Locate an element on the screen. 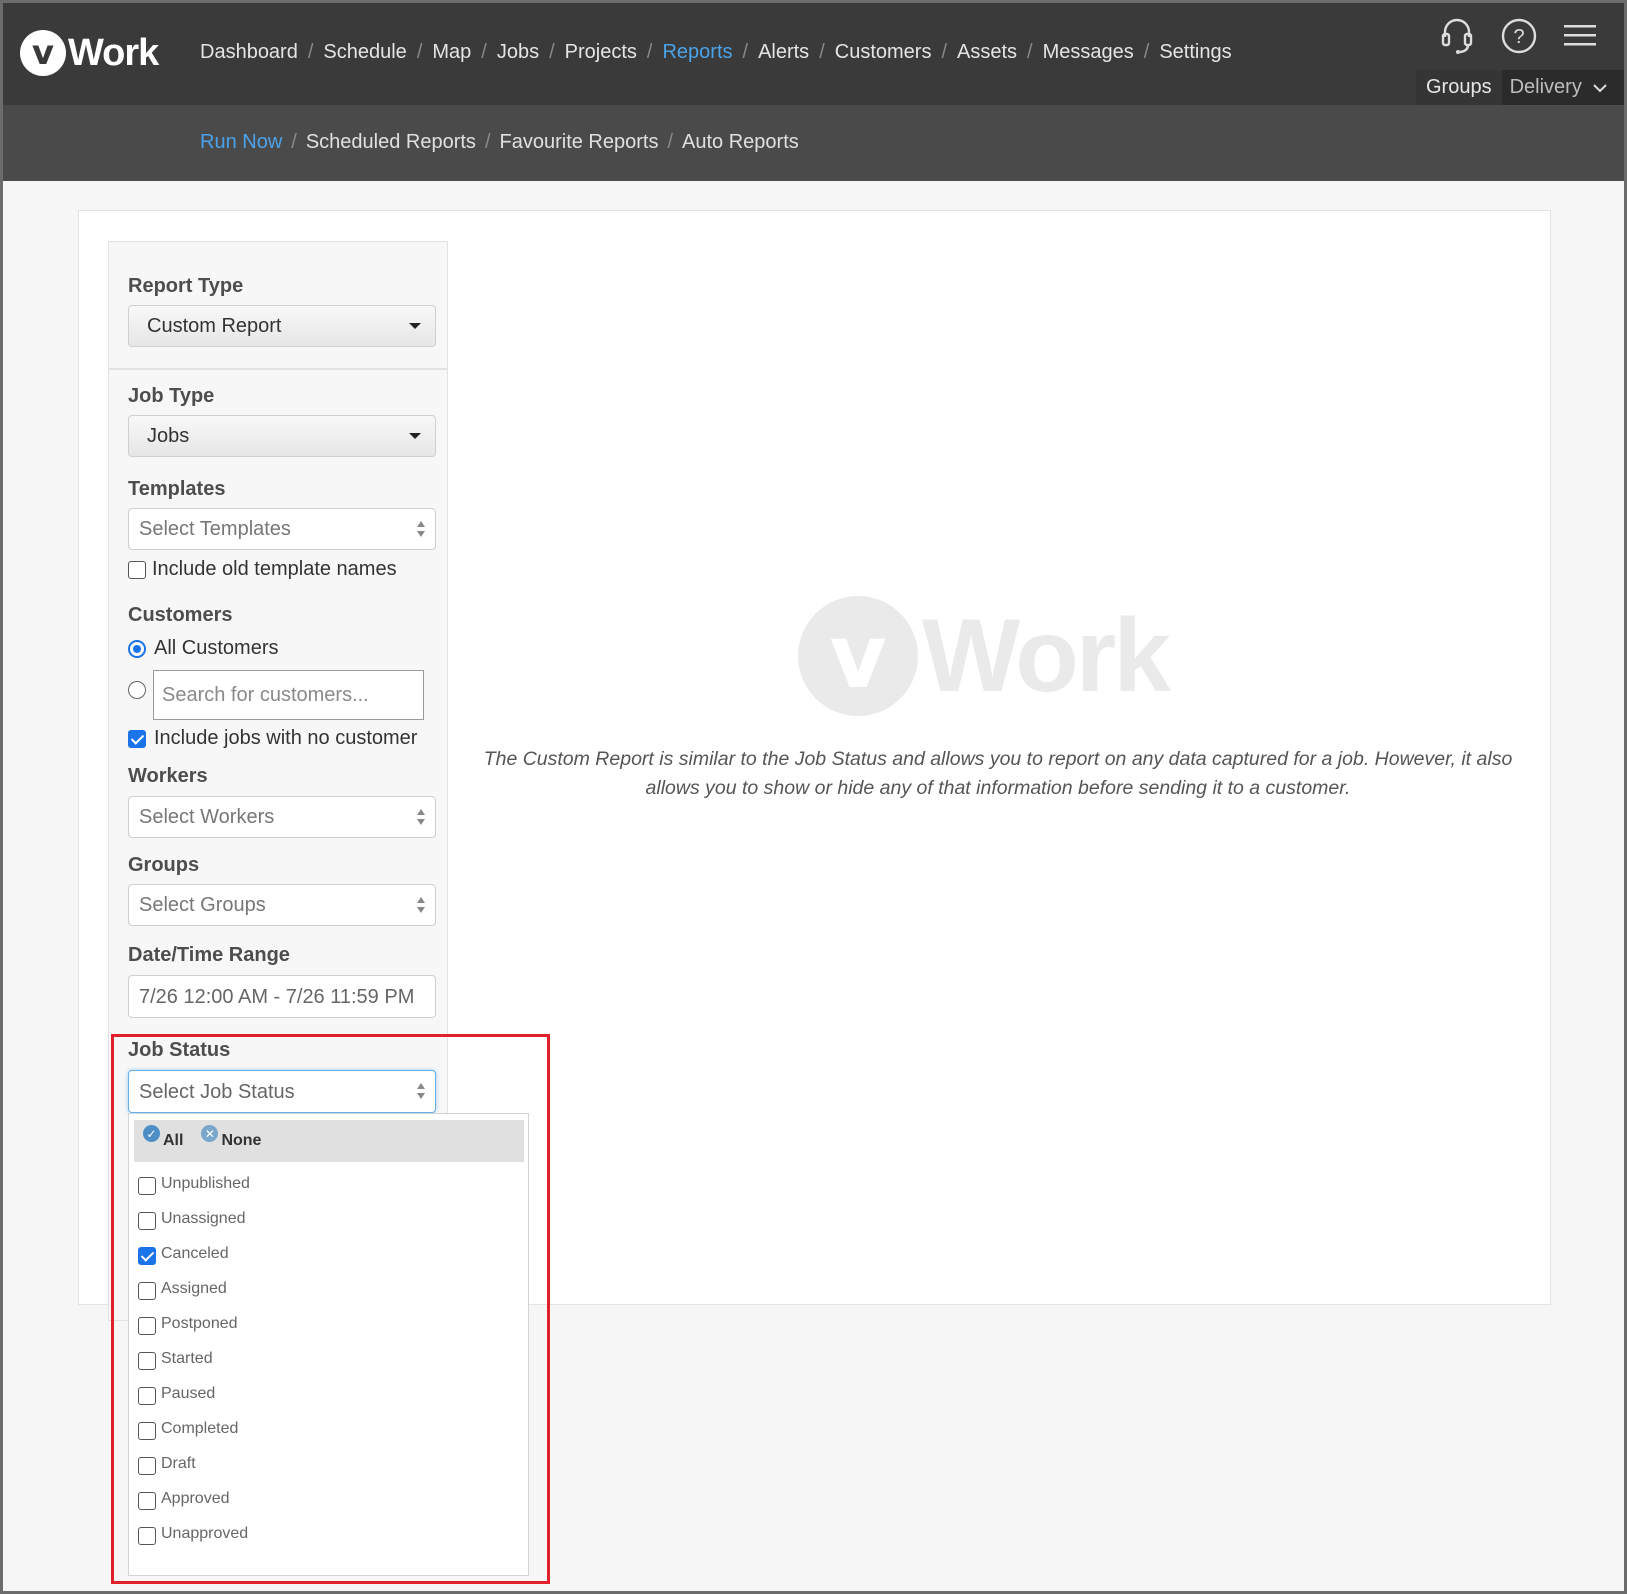 This screenshot has height=1594, width=1627. job-status-option-label: Canceled is located at coordinates (195, 1253).